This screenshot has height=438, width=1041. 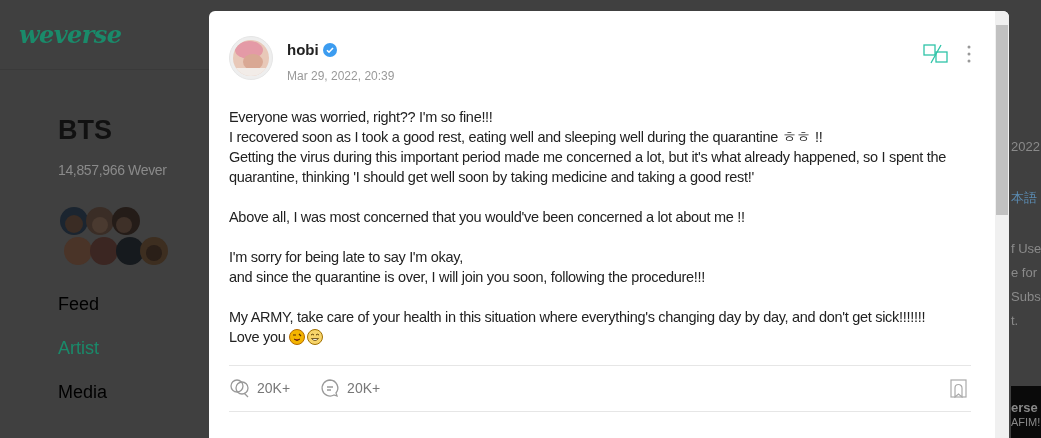 I want to click on post-text: Love you, so click(x=257, y=337).